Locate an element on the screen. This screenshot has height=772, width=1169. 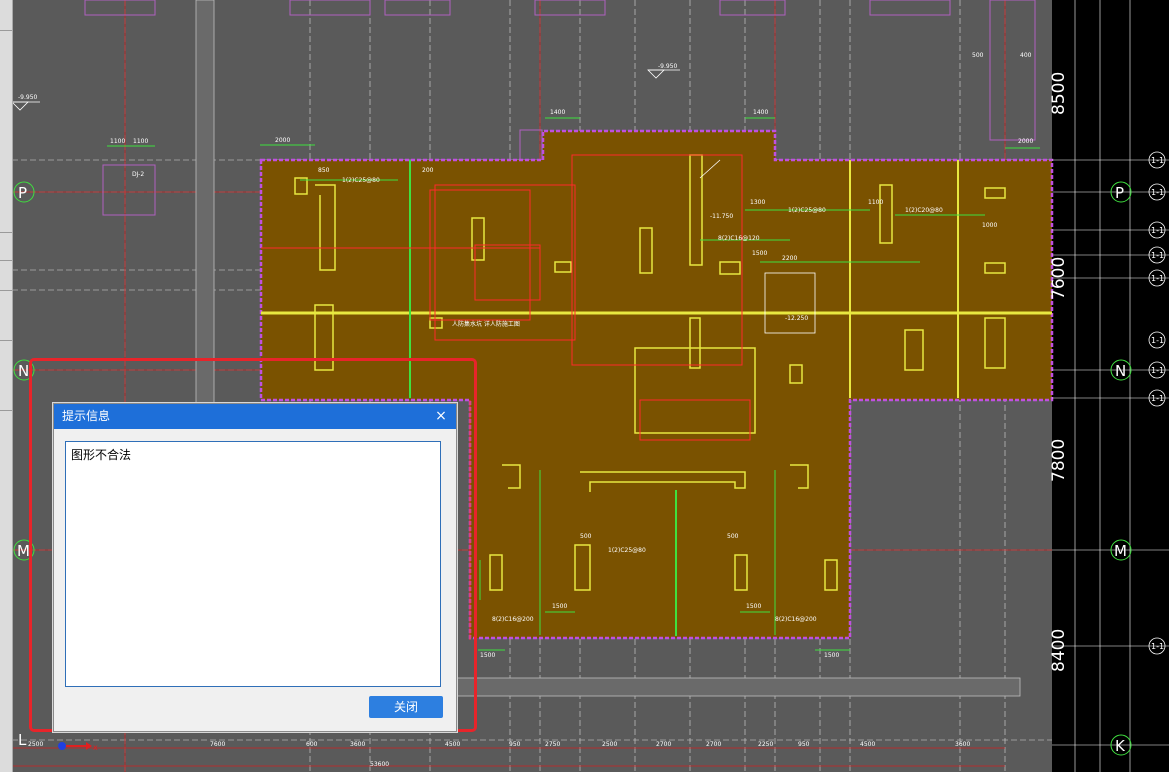
right-dimension-panel is located at coordinates (1110, 386).